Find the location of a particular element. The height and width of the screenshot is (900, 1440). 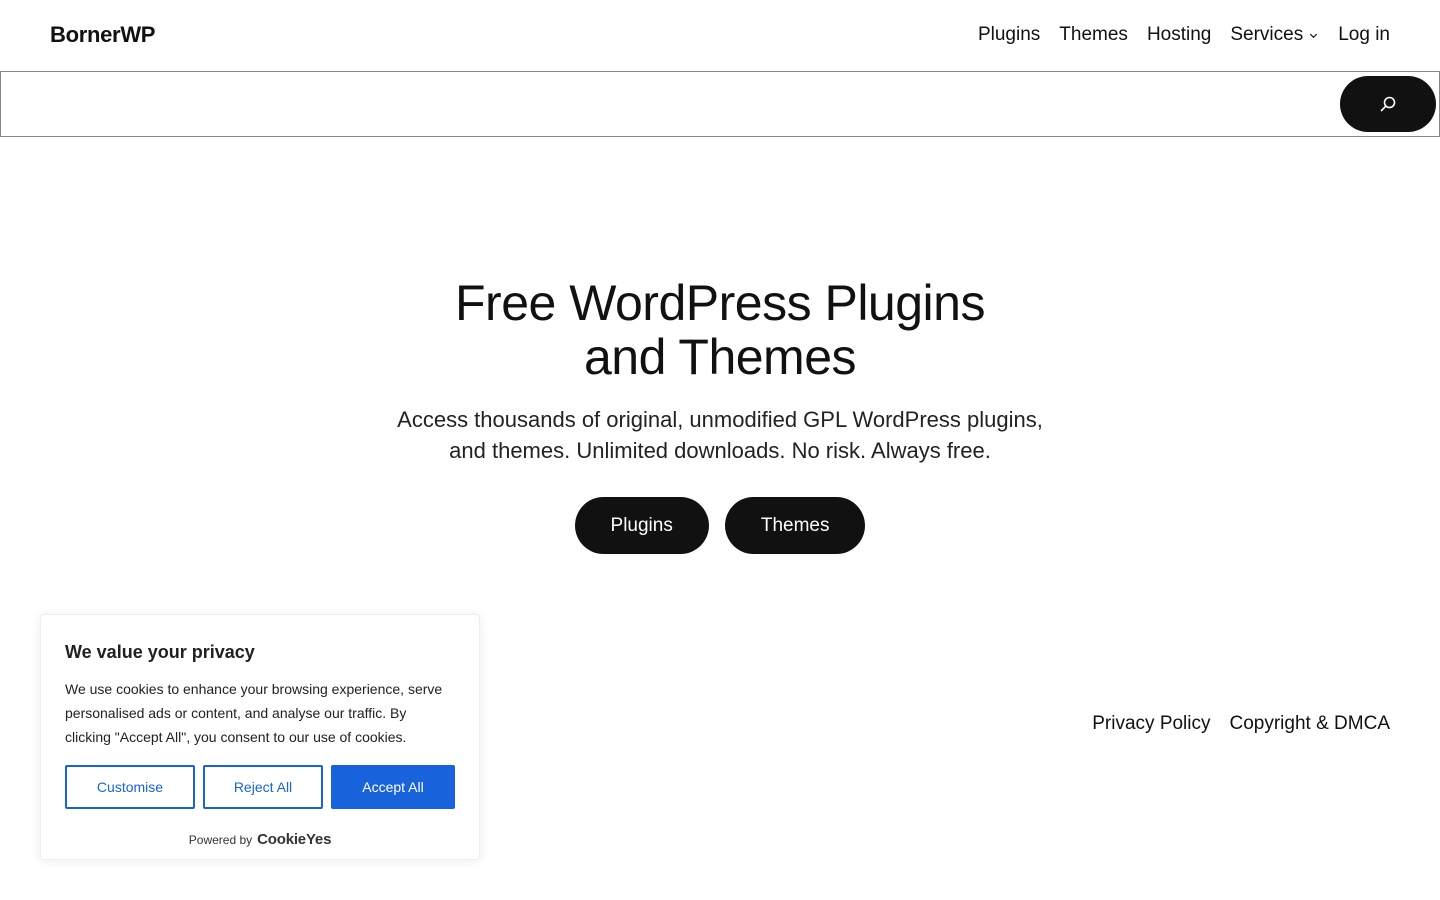

hero-title-line2: and Themes is located at coordinates (720, 357).